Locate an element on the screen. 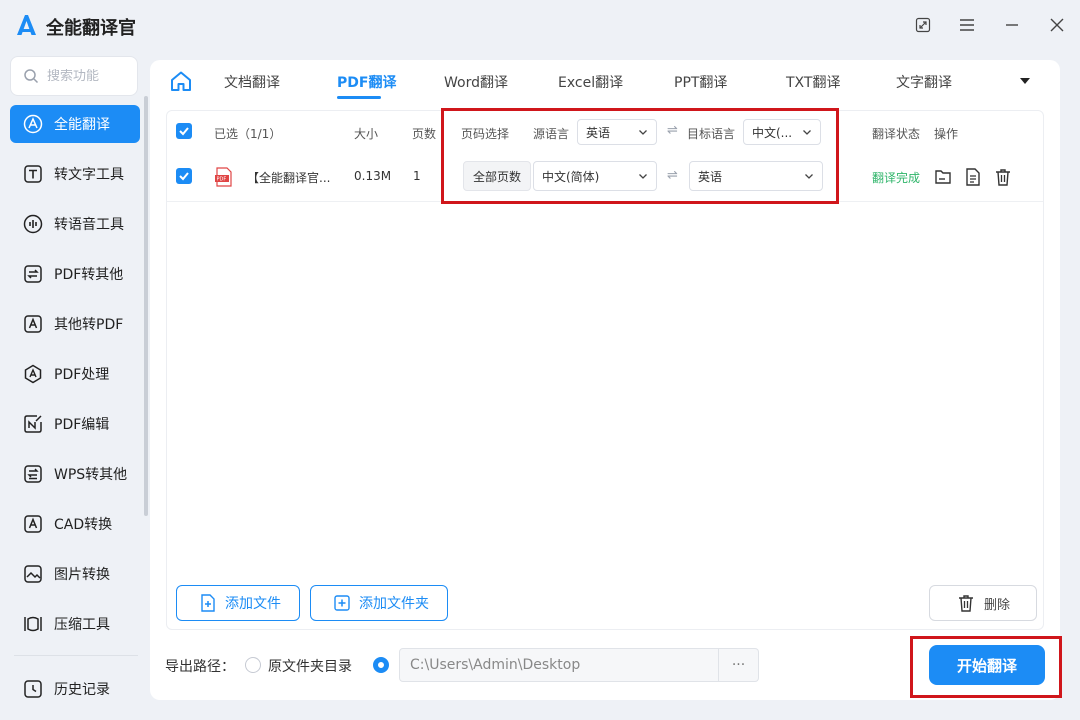 The height and width of the screenshot is (720, 1080). text-t-icon is located at coordinates (33, 174).